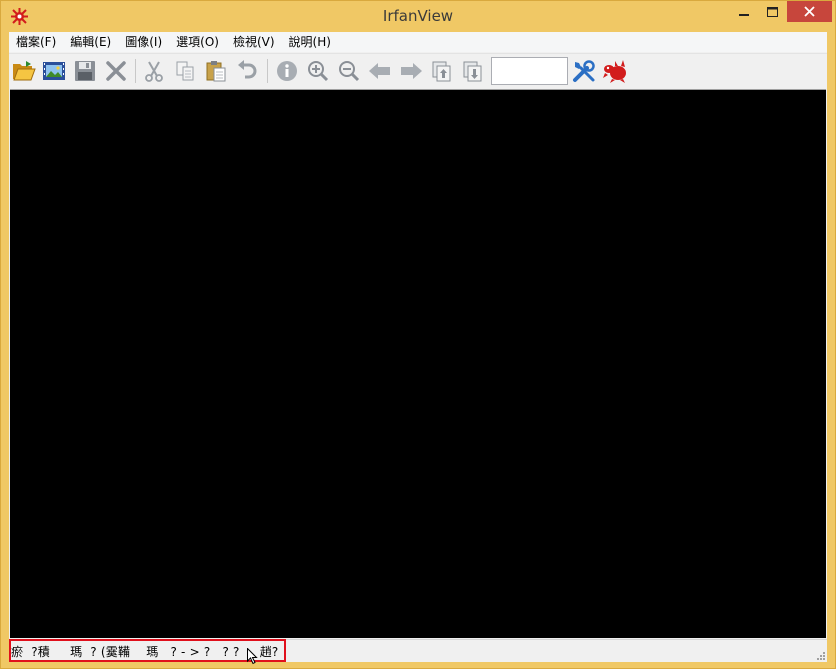  I want to click on page-up-icon, so click(441, 71).